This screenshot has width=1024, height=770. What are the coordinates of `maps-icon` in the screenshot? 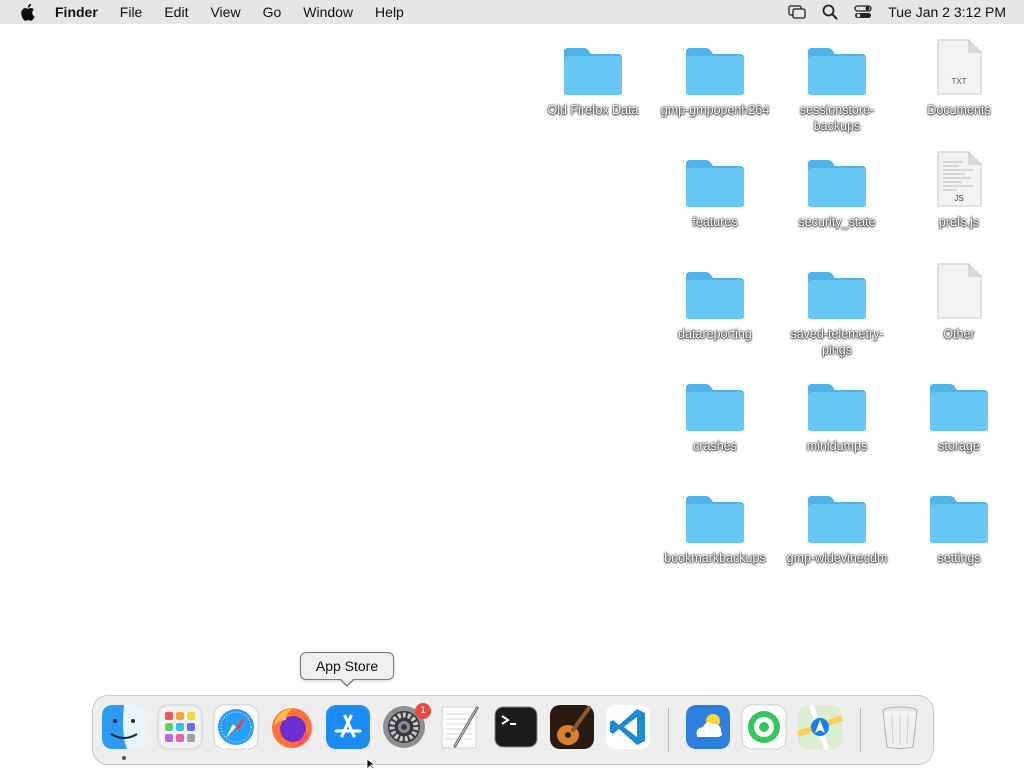 It's located at (820, 727).